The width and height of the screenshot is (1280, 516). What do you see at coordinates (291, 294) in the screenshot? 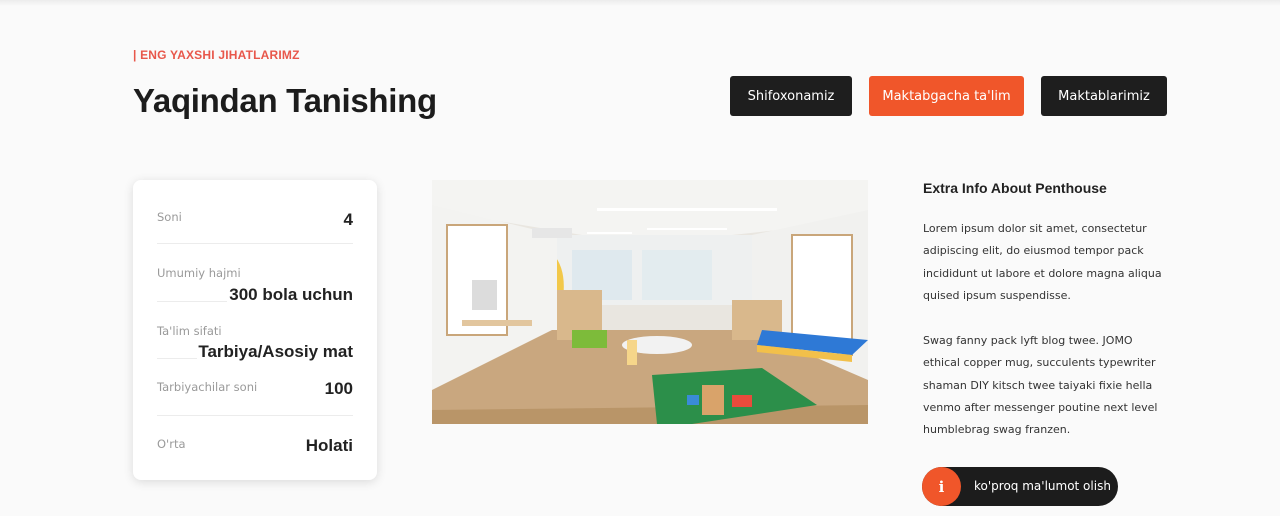
I see `stat-value: 300 bola uchun` at bounding box center [291, 294].